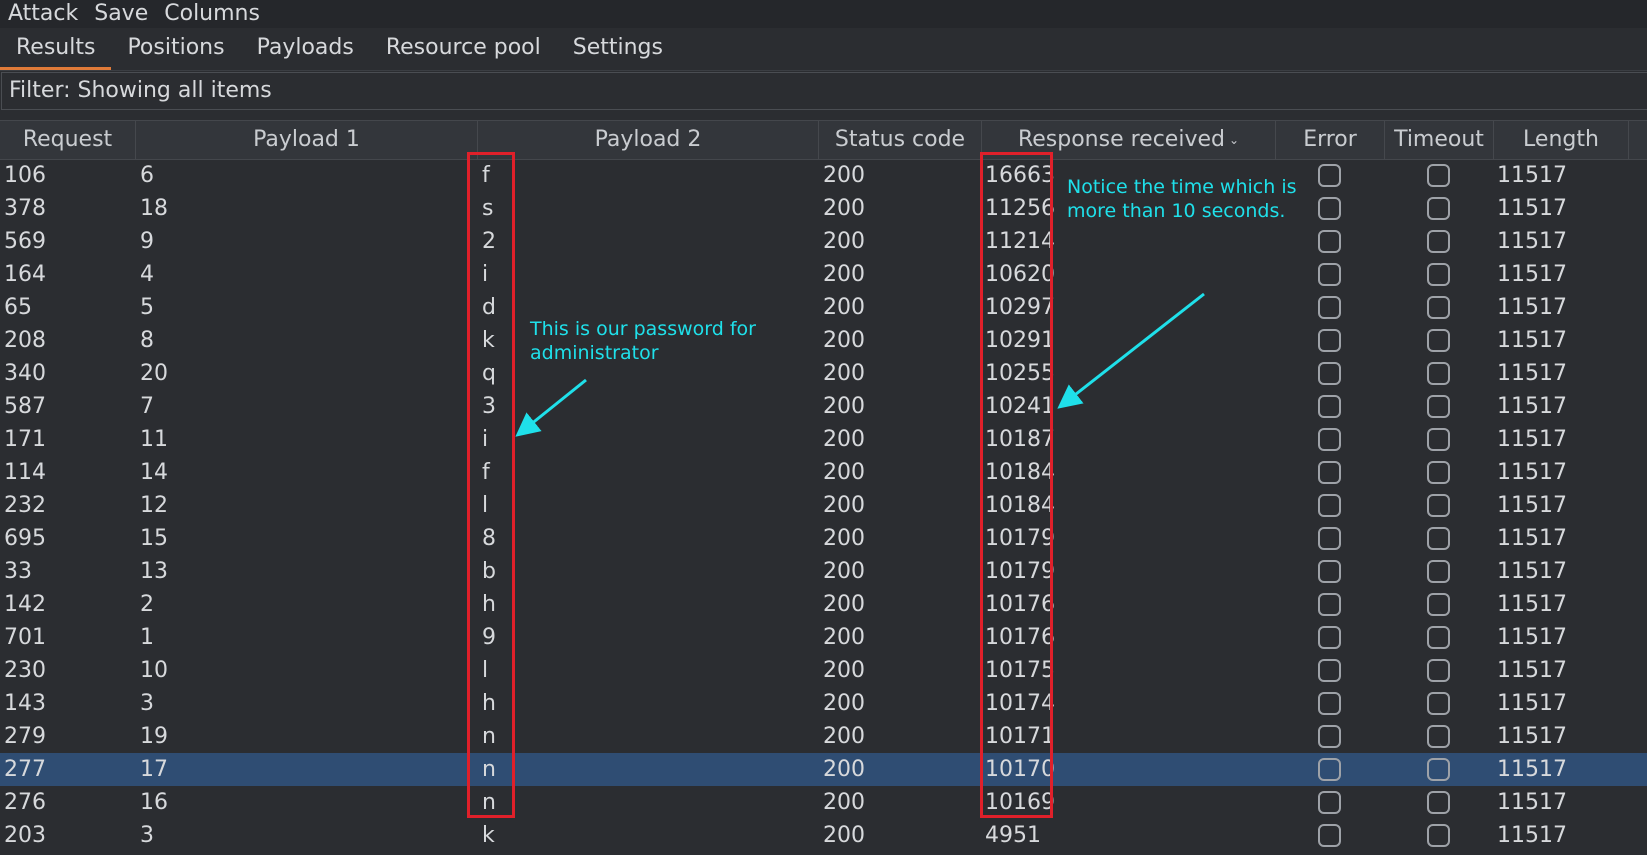 This screenshot has width=1647, height=855. What do you see at coordinates (1020, 538) in the screenshot?
I see `cell-response-received: 10179` at bounding box center [1020, 538].